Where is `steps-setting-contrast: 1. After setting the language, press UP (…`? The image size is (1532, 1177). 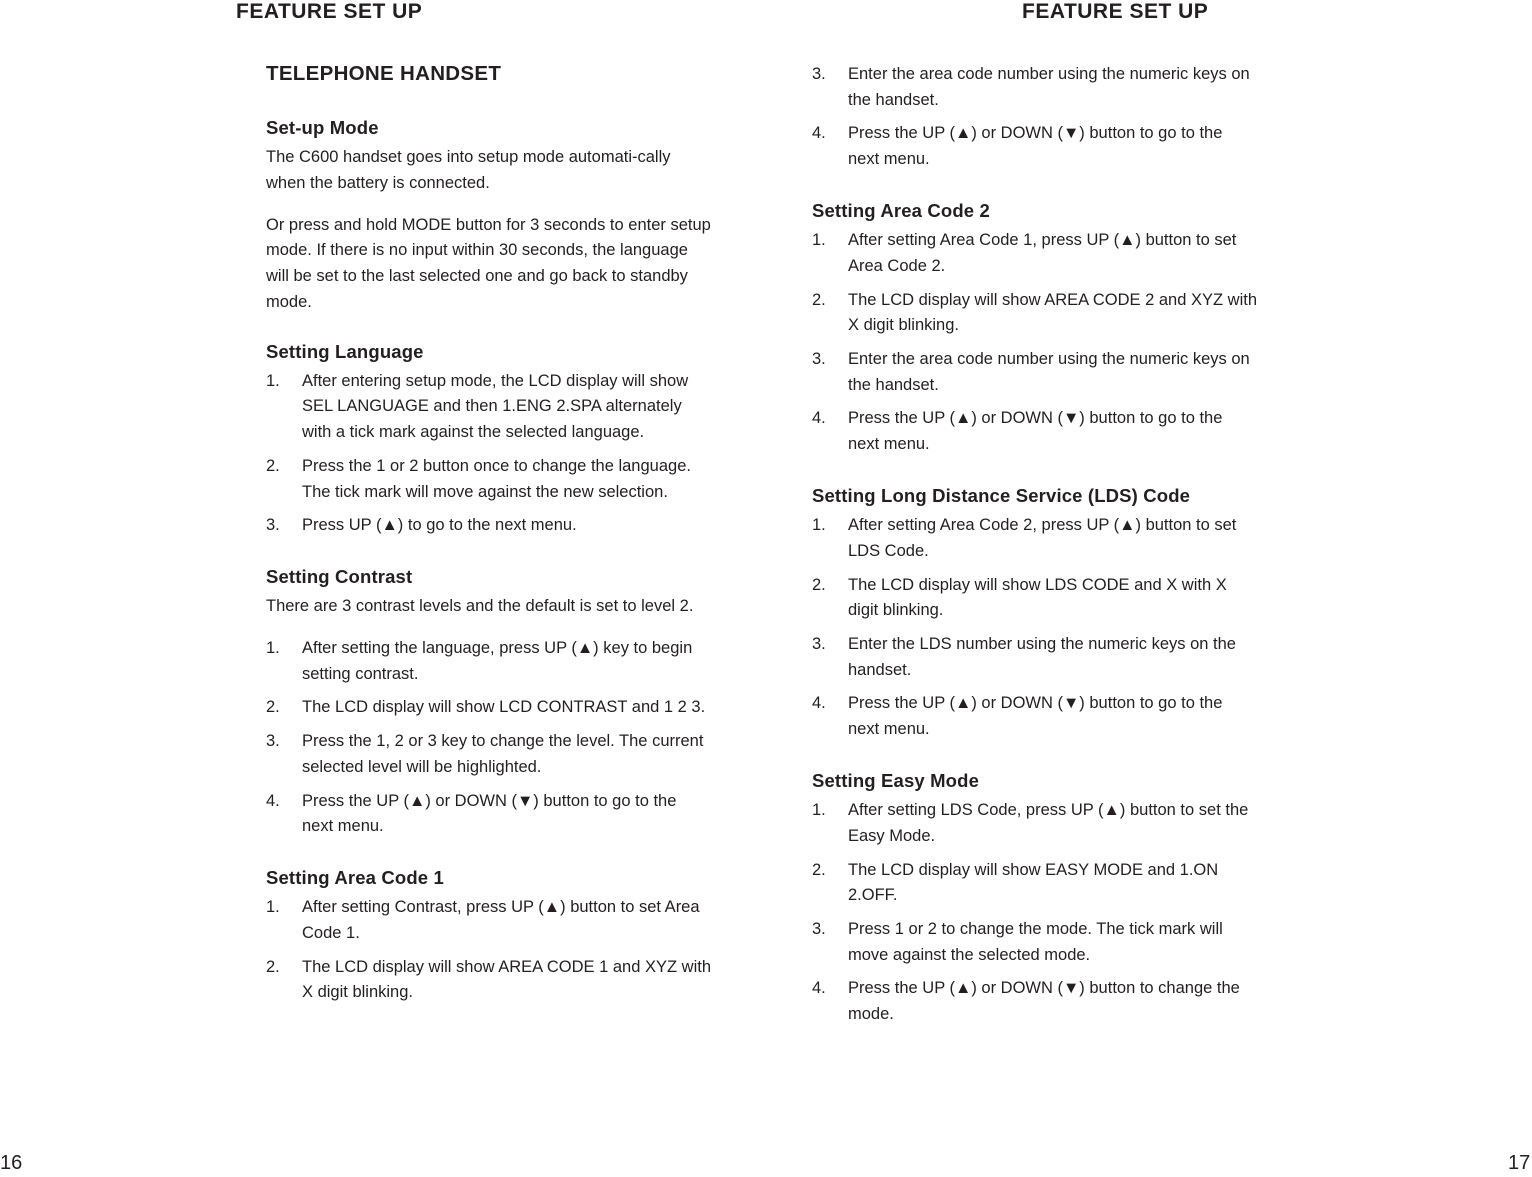 steps-setting-contrast: 1. After setting the language, press UP (… is located at coordinates (488, 738).